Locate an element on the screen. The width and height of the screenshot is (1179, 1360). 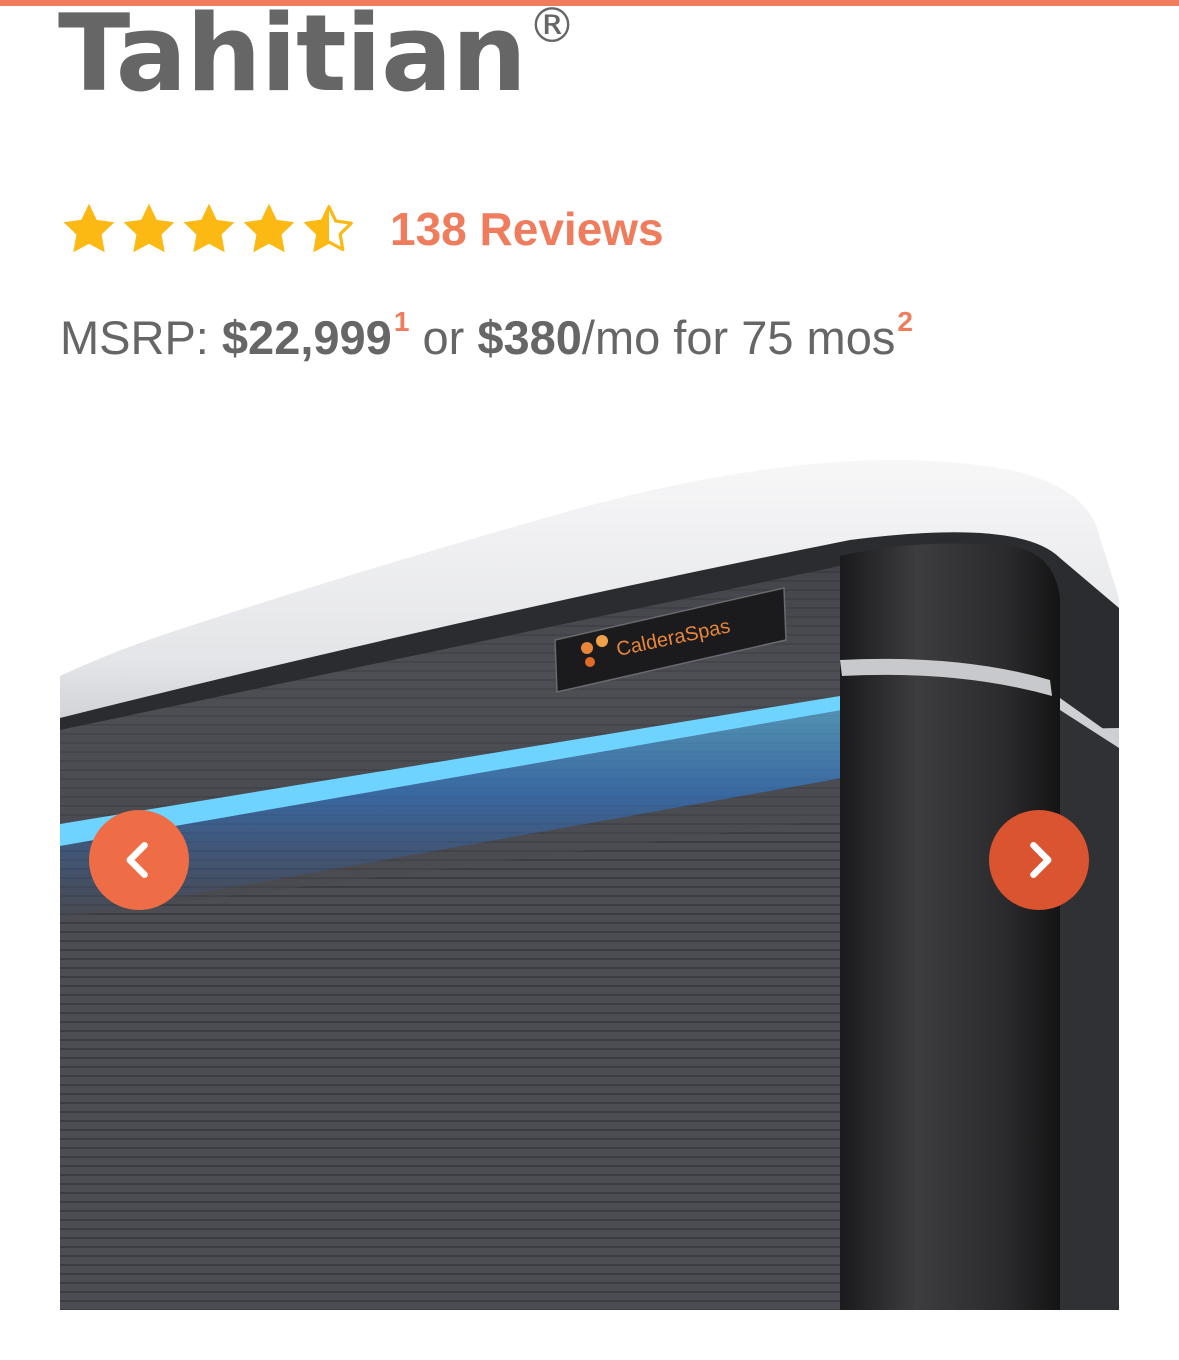
chevron-left-icon is located at coordinates (137, 860).